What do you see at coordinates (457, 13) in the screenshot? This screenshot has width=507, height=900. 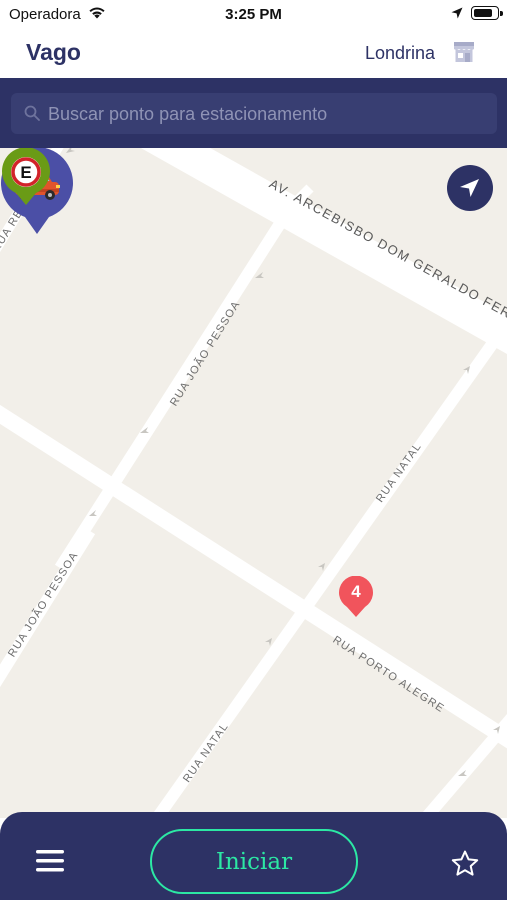 I see `location-arrow-icon` at bounding box center [457, 13].